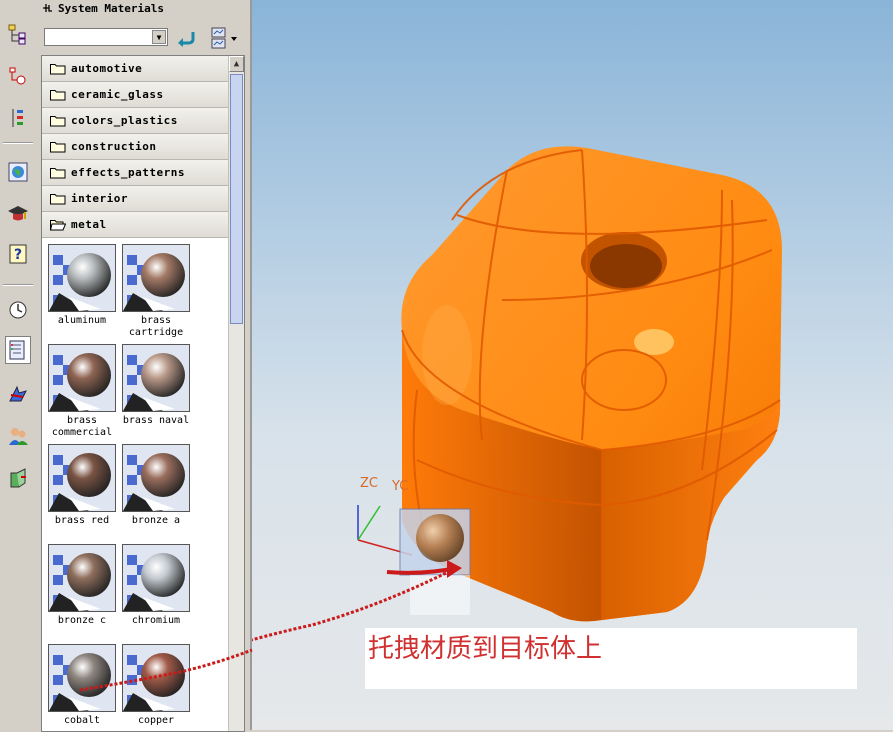 This screenshot has height=732, width=893. Describe the element at coordinates (18, 365) in the screenshot. I see `resource-bar: ?` at that location.